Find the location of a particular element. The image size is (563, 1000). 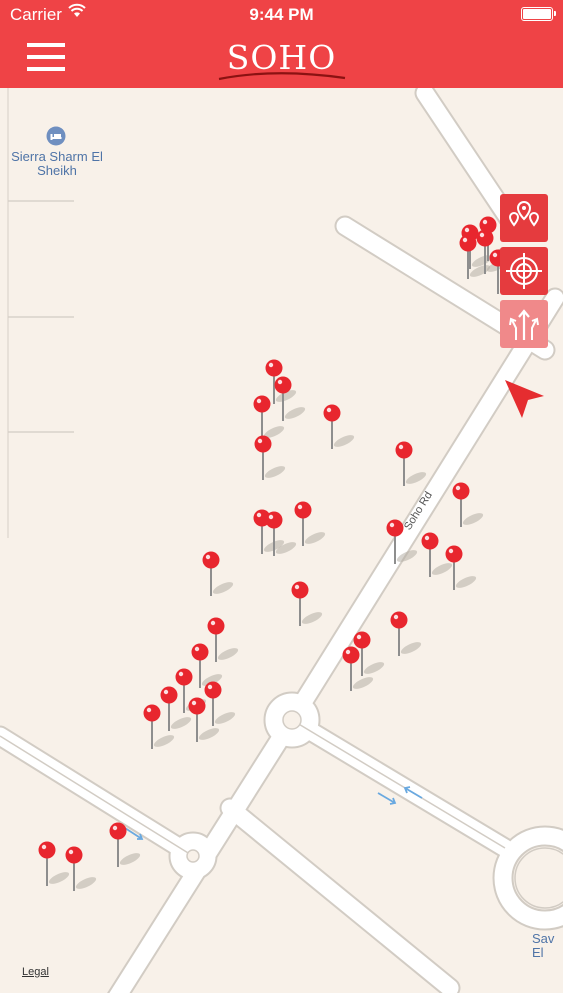

user-location-arrow is located at coordinates (524, 399).